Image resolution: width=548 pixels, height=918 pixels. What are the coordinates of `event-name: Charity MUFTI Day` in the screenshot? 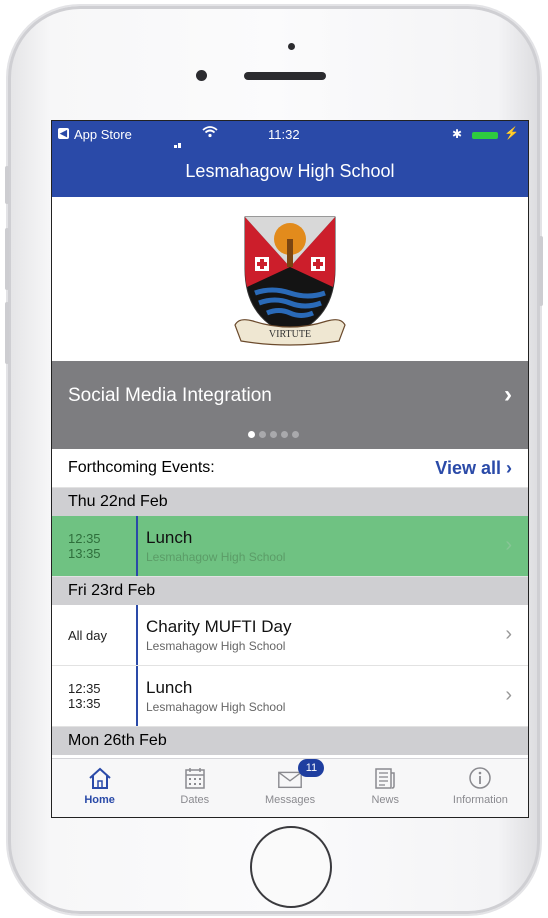 It's located at (219, 626).